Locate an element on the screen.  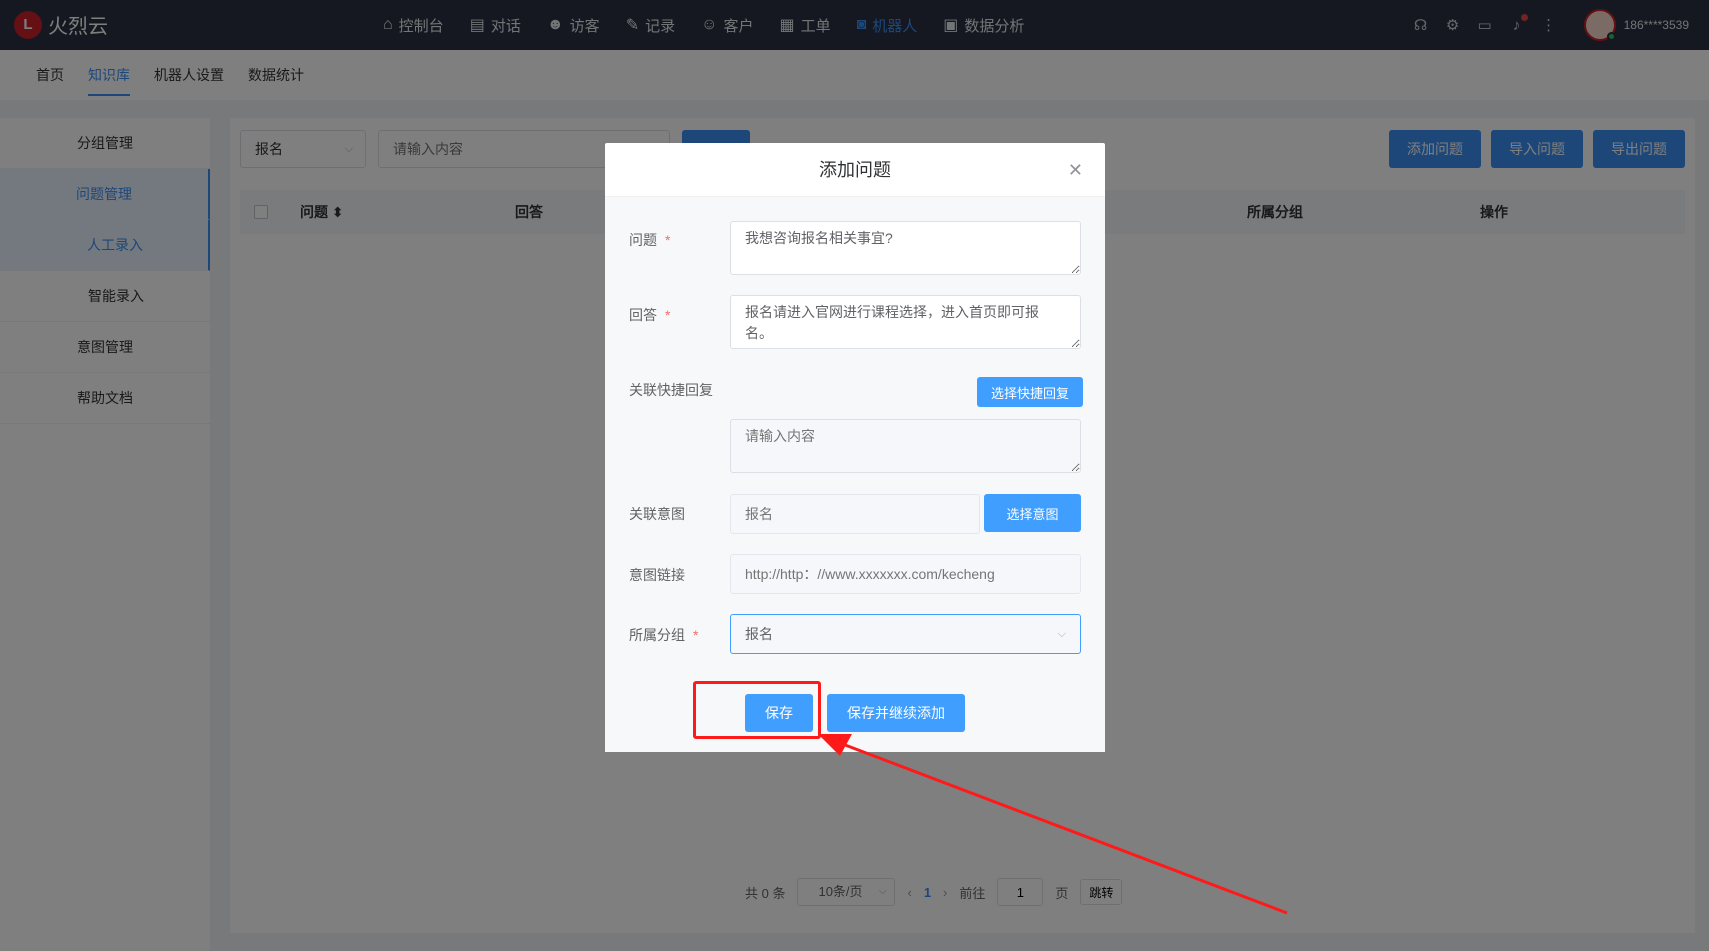
chevron-down-icon: ⌵ is located at coordinates (1061, 634).